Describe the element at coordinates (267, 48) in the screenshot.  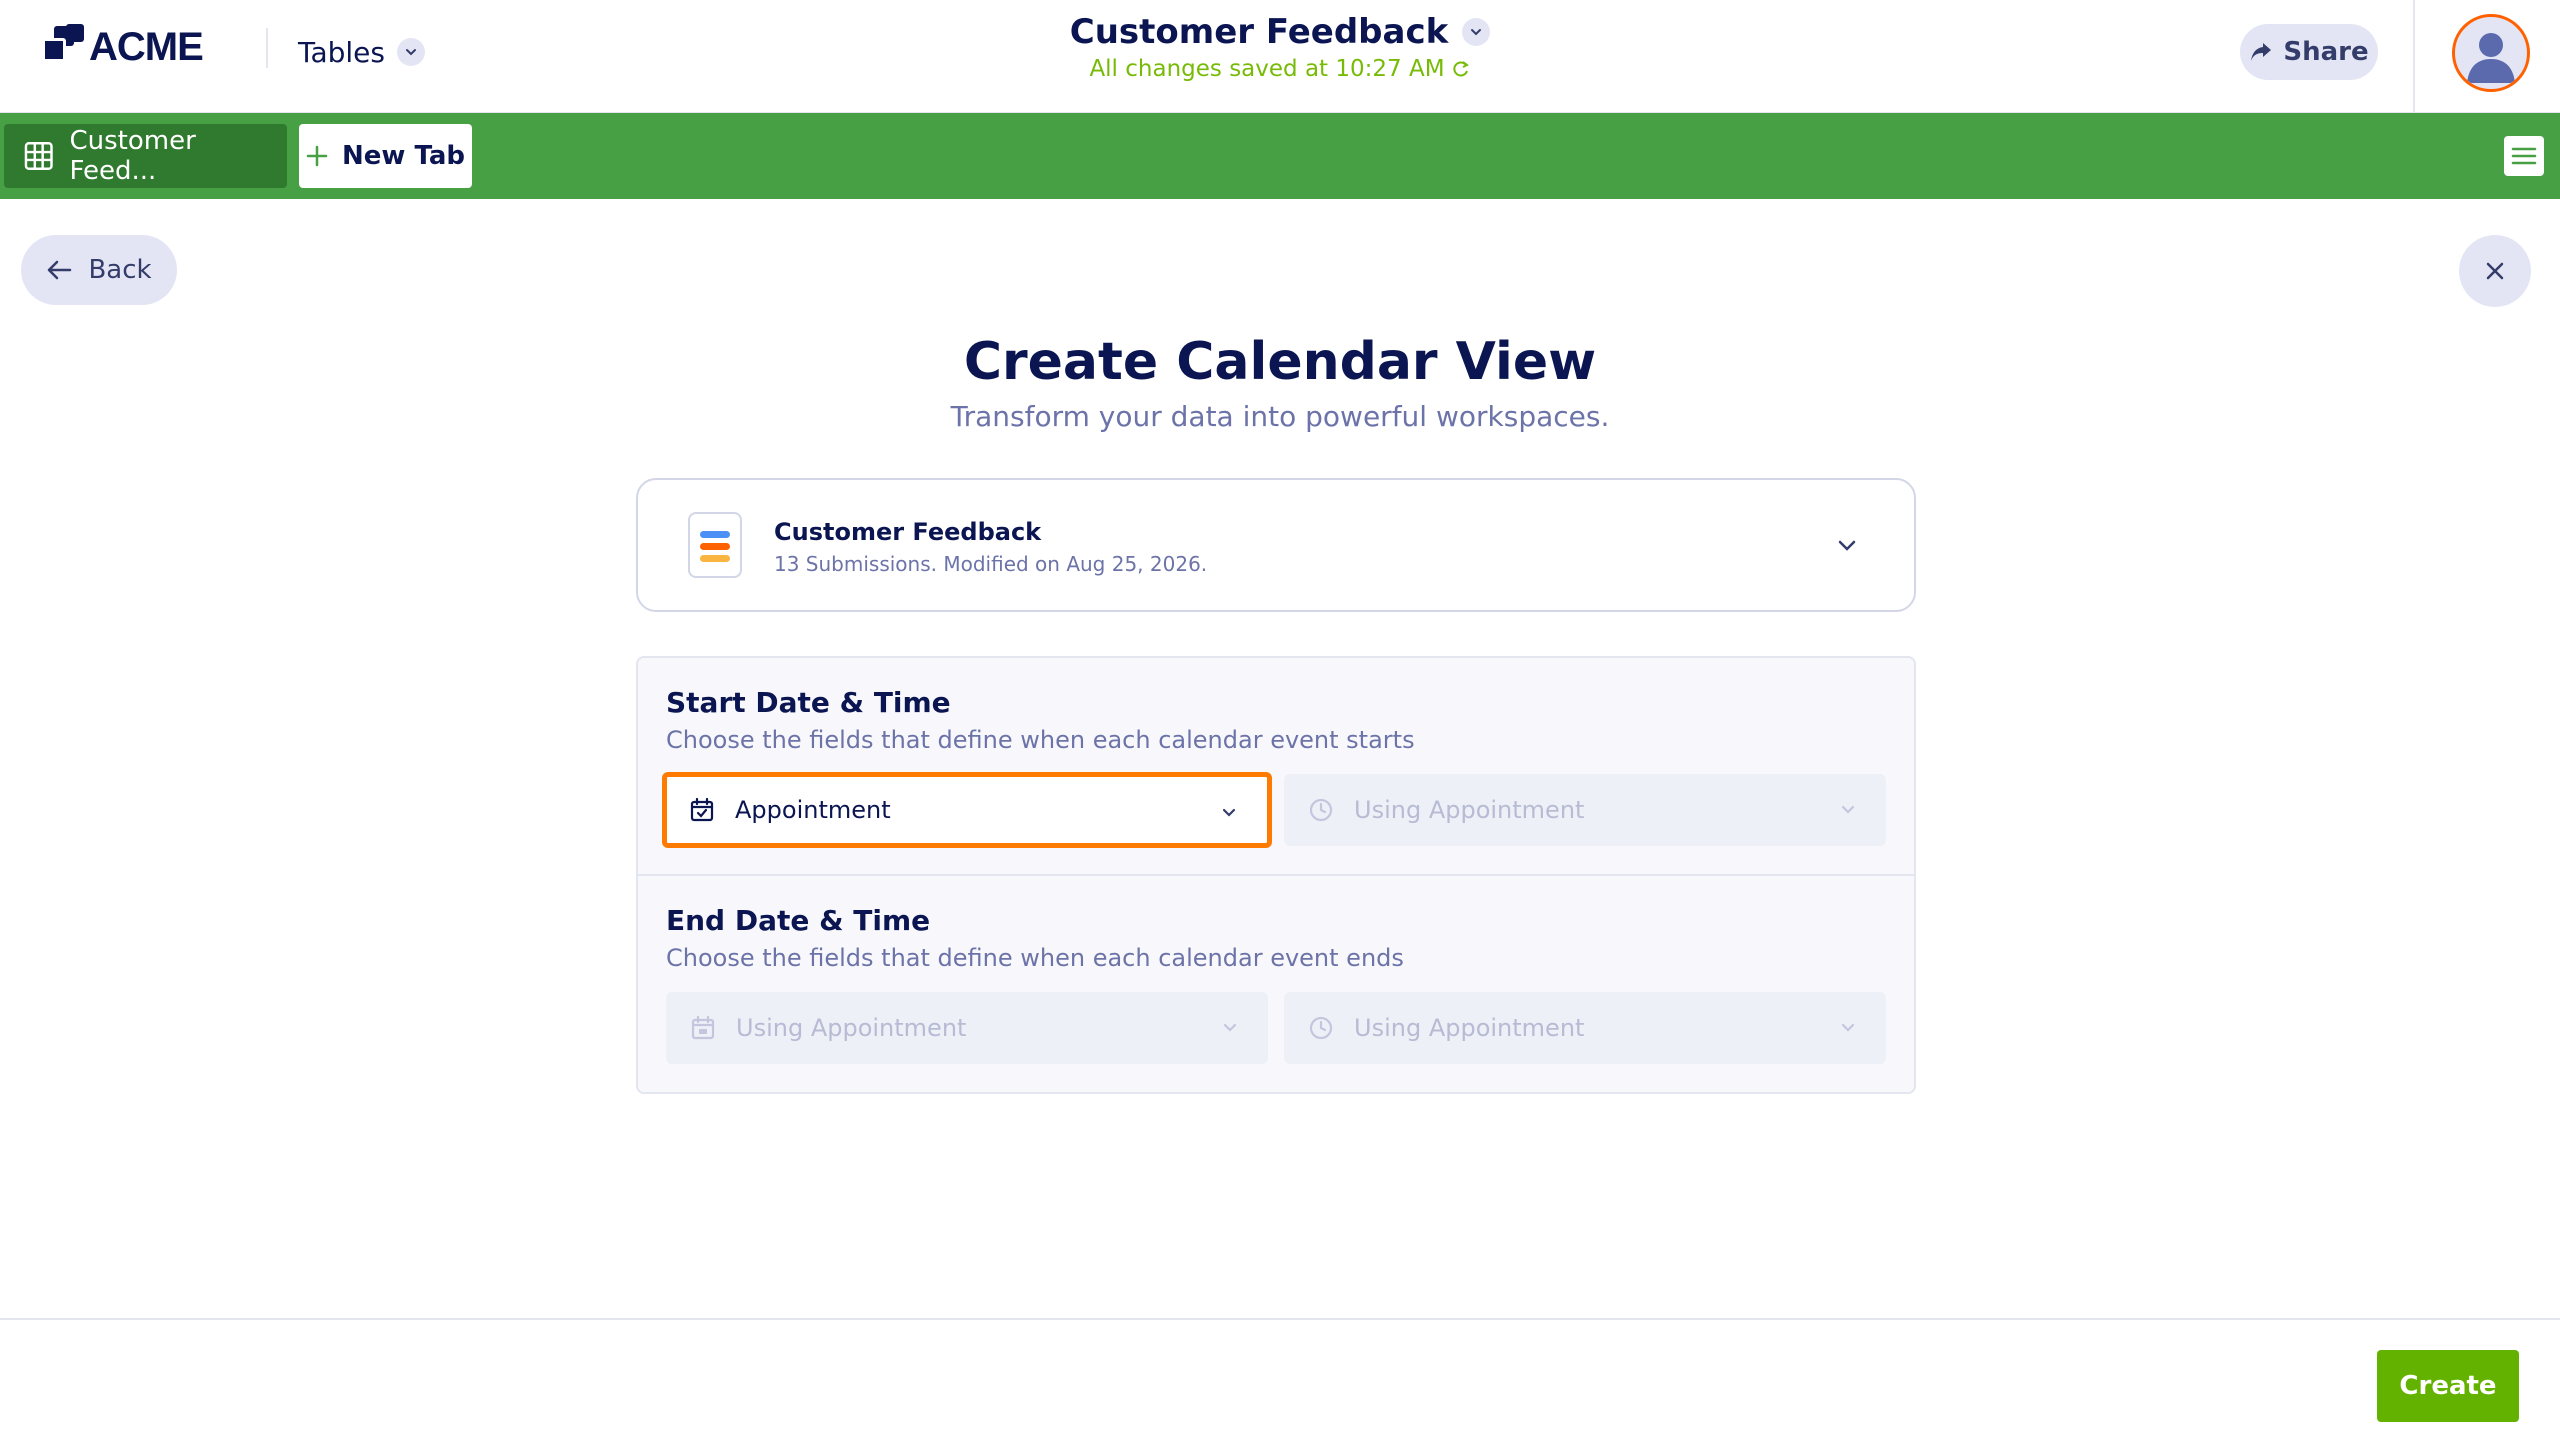
I see `header-divider` at that location.